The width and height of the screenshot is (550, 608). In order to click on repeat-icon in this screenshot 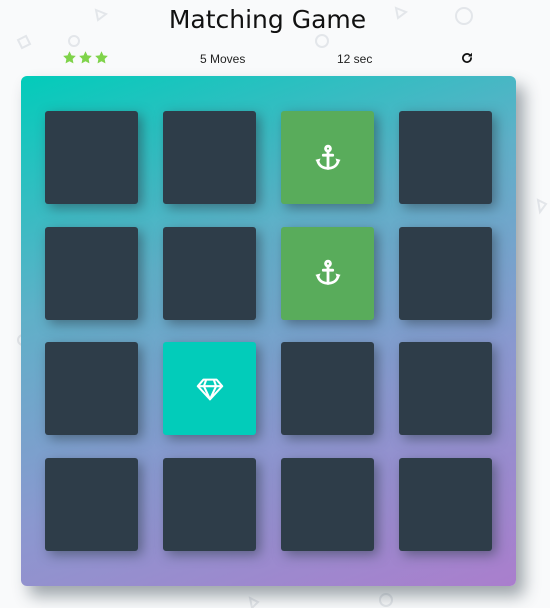, I will do `click(467, 57)`.